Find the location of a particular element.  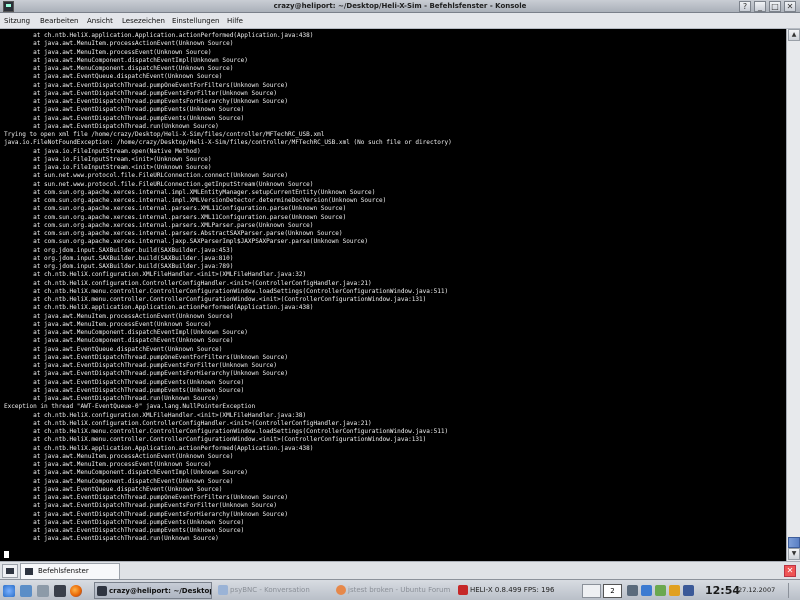

menu-sitzung: Sitzung is located at coordinates (17, 21).